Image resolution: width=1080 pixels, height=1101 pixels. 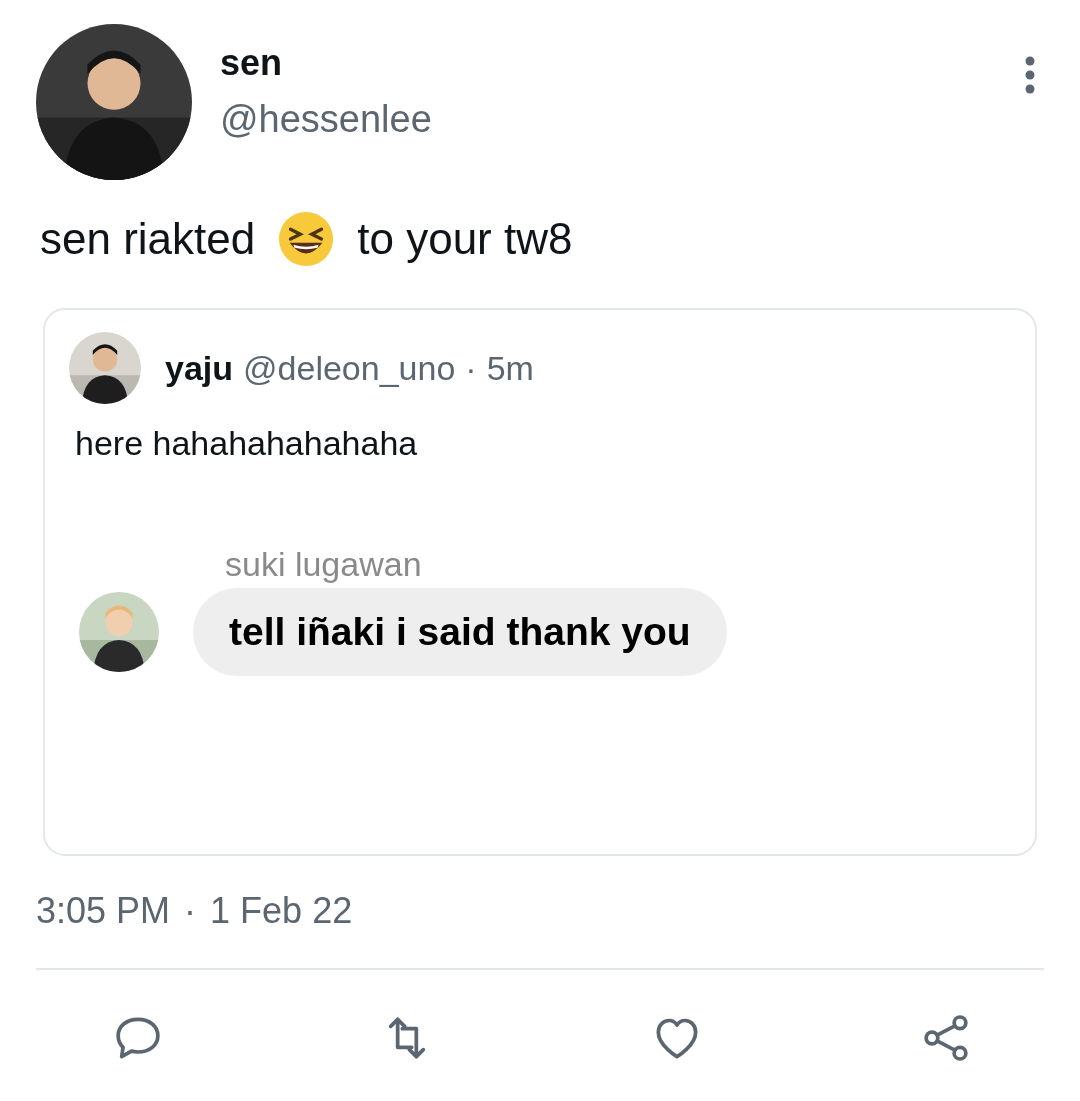 I want to click on author-handle: @hessenlee, so click(x=326, y=119).